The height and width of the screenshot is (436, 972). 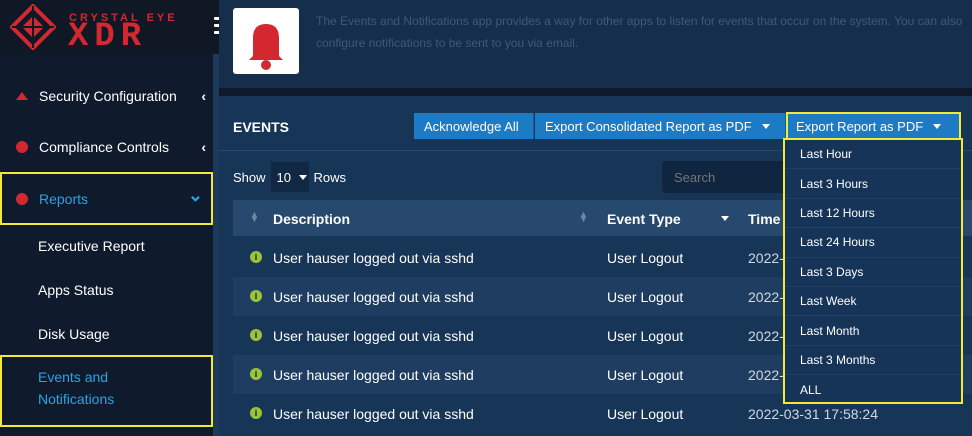 What do you see at coordinates (813, 414) in the screenshot?
I see `cell-time: 2022-03-31 17:58:24` at bounding box center [813, 414].